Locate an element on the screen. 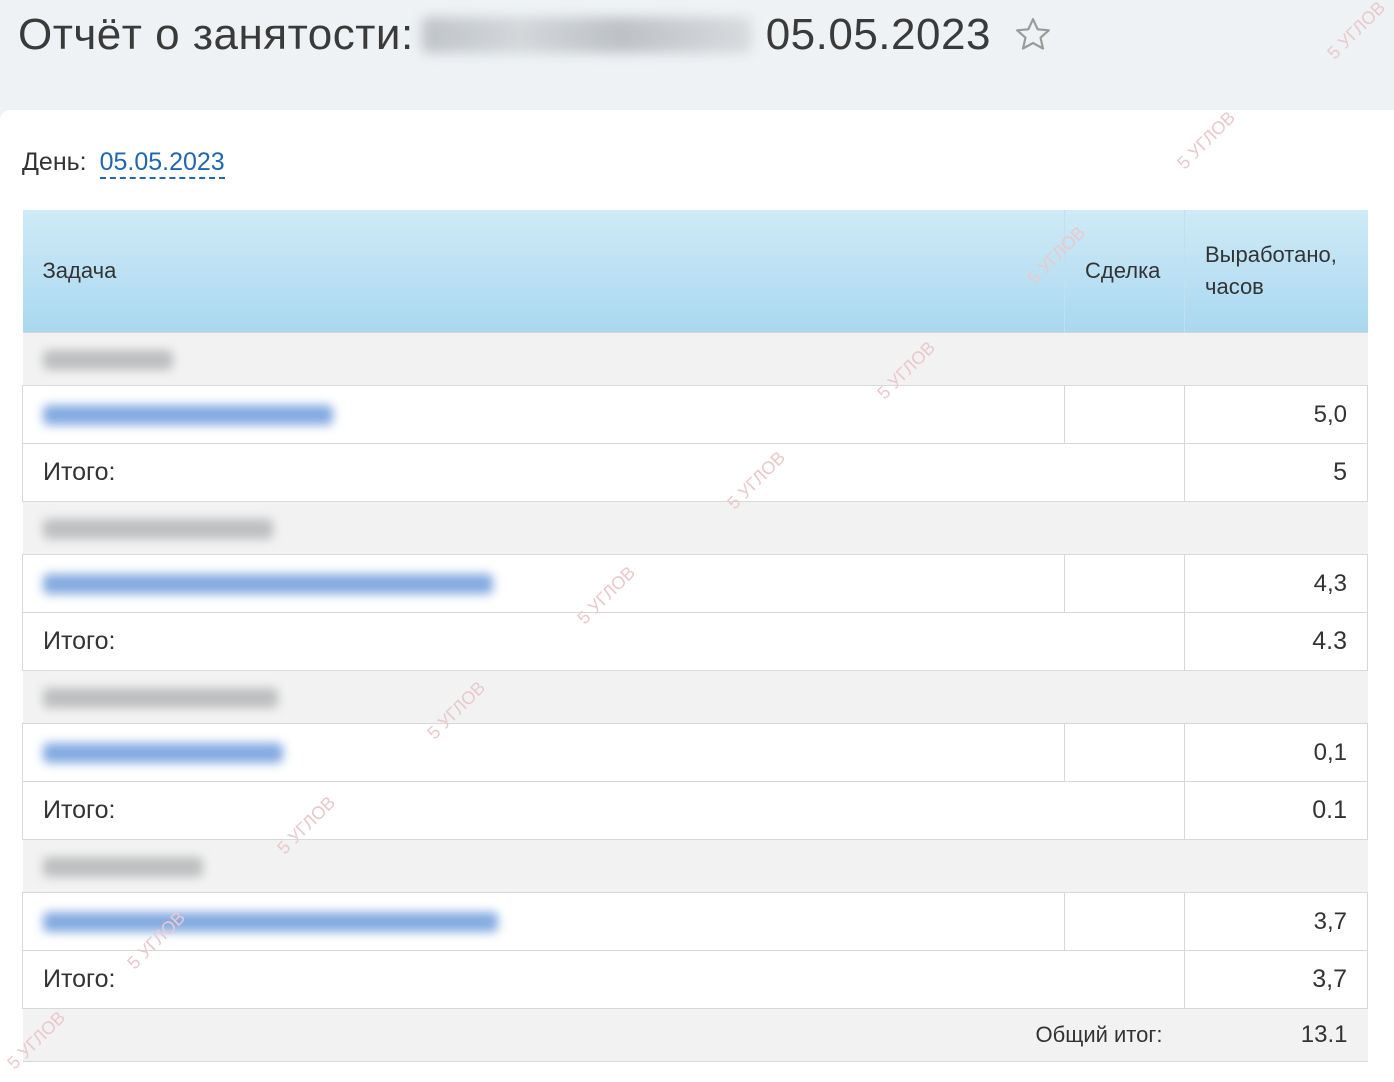 This screenshot has height=1082, width=1394. subtotal-row: Итого: 4.3 is located at coordinates (695, 641).